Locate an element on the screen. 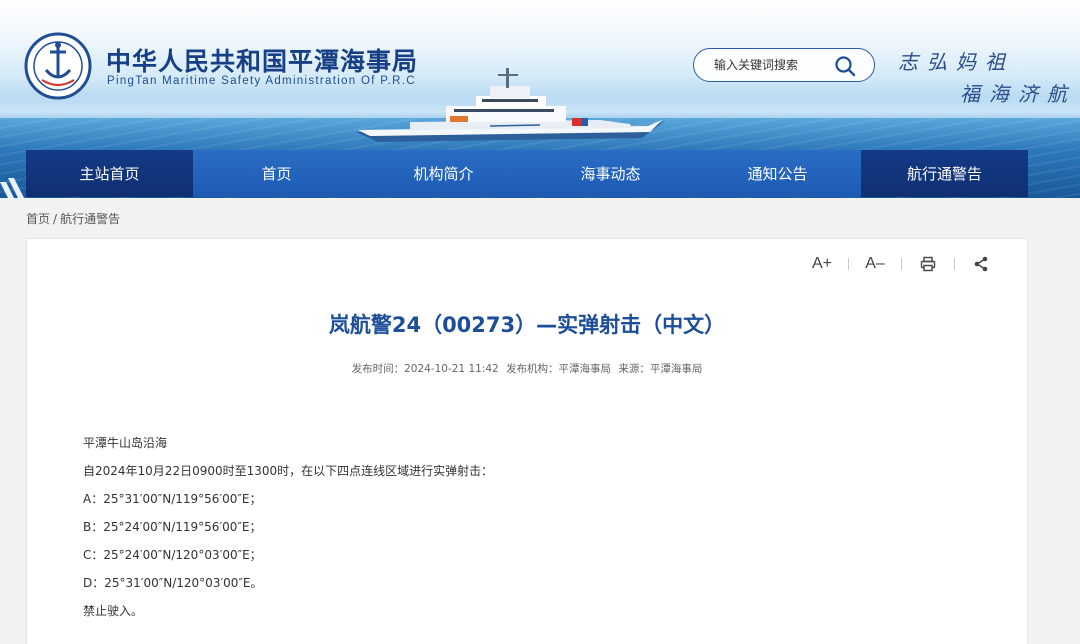 The height and width of the screenshot is (644, 1080). nav-item-about: 机构简介 is located at coordinates (443, 173).